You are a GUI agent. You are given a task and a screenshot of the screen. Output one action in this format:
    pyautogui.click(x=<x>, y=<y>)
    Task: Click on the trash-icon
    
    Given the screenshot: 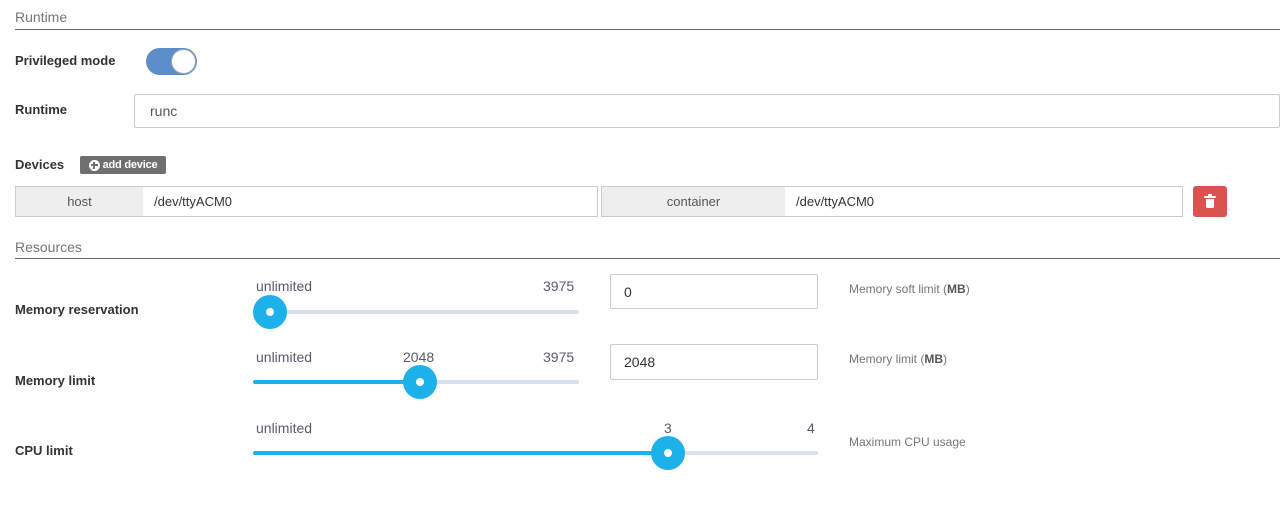 What is the action you would take?
    pyautogui.click(x=1210, y=200)
    